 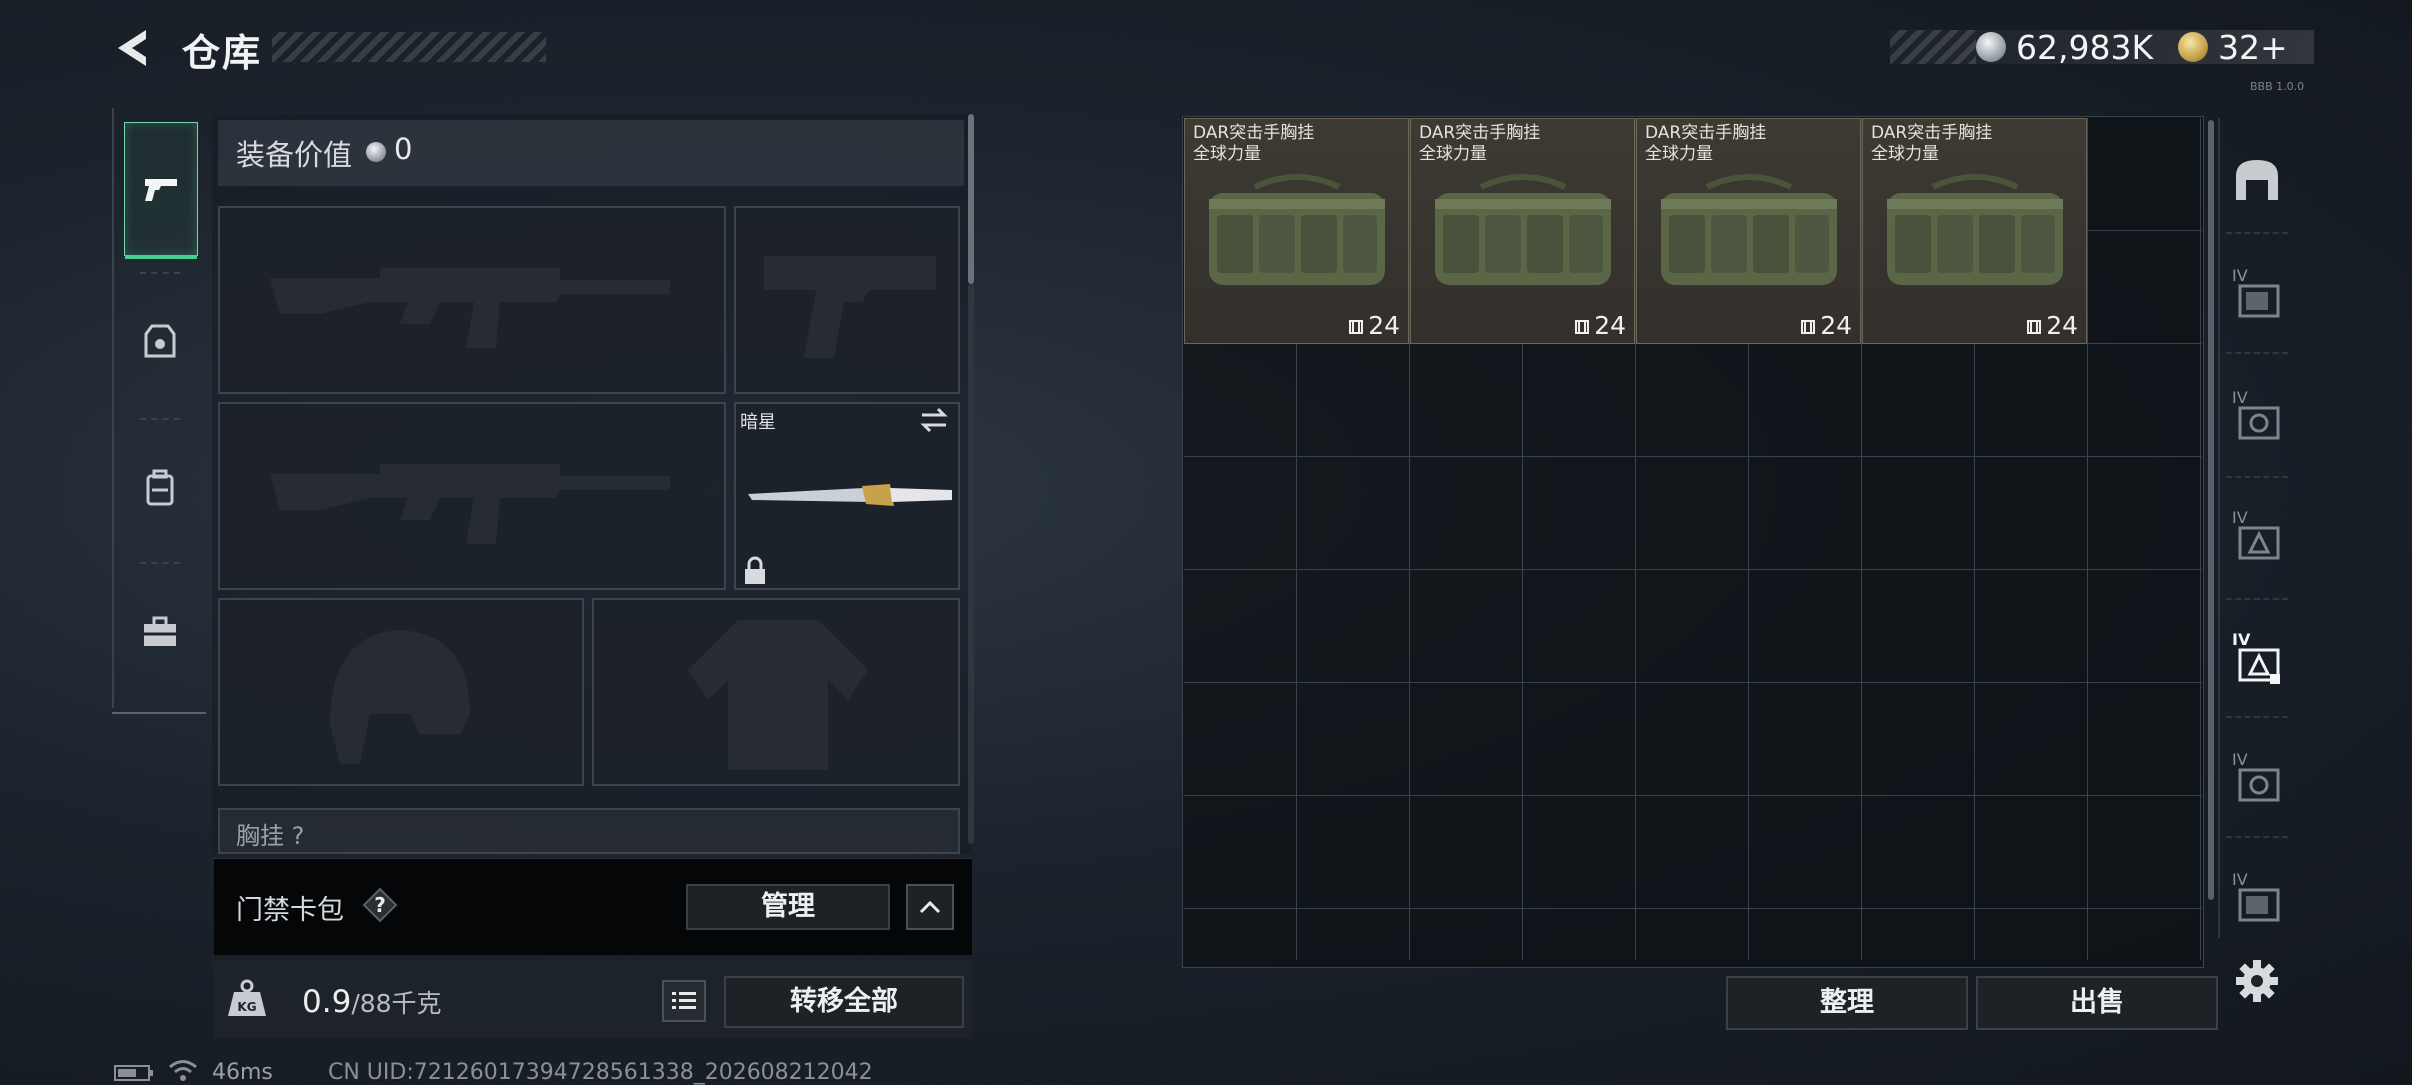 I want to click on primary-weapon-slot, so click(x=472, y=300).